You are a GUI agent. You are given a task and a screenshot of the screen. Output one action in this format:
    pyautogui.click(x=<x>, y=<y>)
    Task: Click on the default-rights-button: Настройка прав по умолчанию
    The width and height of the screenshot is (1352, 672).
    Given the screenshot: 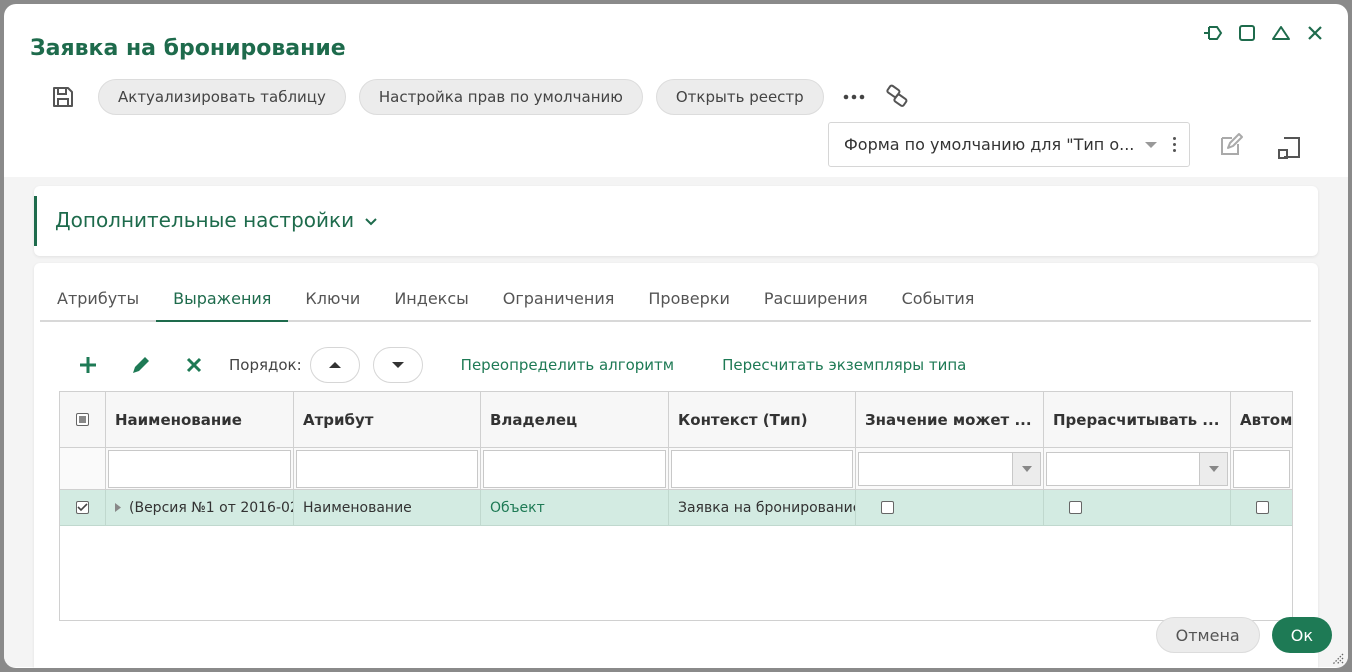 What is the action you would take?
    pyautogui.click(x=500, y=97)
    